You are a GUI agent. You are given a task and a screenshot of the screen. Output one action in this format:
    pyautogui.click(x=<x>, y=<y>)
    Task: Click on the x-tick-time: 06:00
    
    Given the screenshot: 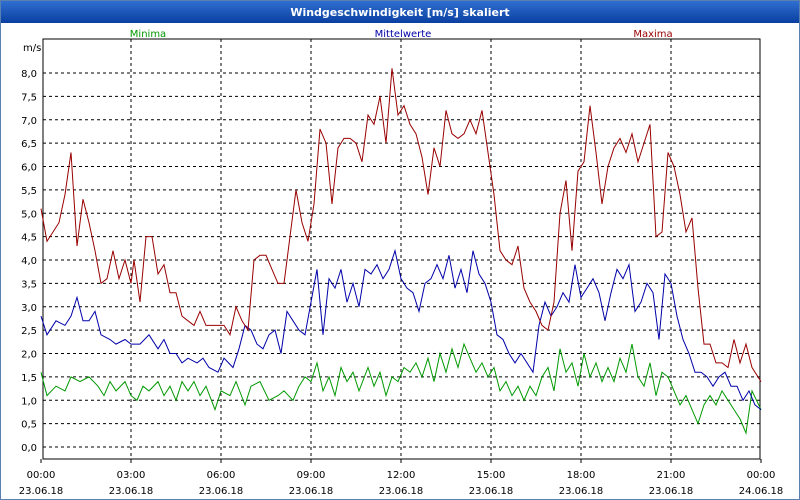 What is the action you would take?
    pyautogui.click(x=221, y=475)
    